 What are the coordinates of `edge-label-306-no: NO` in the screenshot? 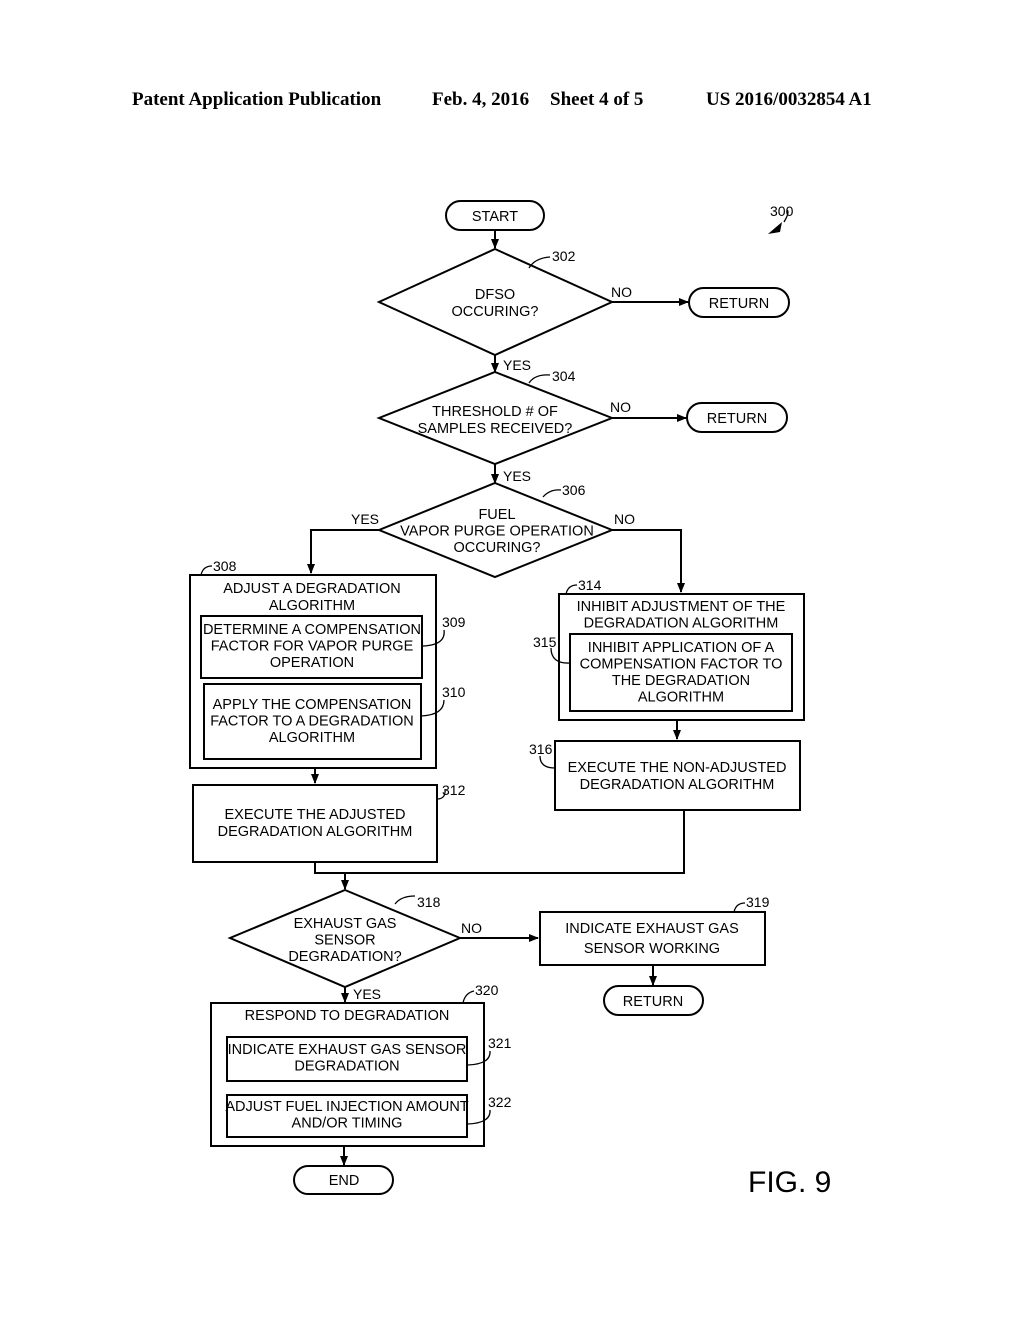 It's located at (624, 519).